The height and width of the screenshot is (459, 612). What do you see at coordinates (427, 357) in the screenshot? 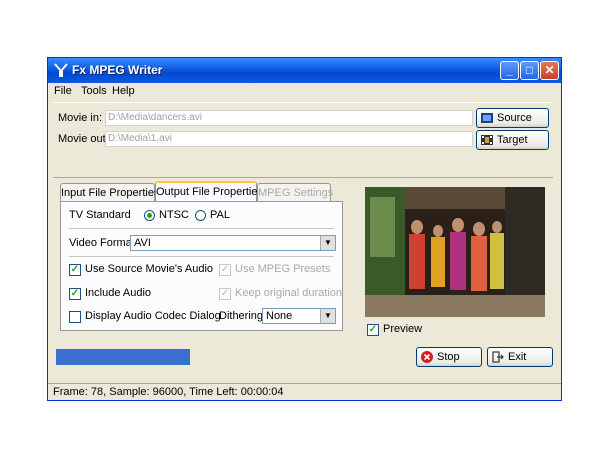
I see `stop-icon` at bounding box center [427, 357].